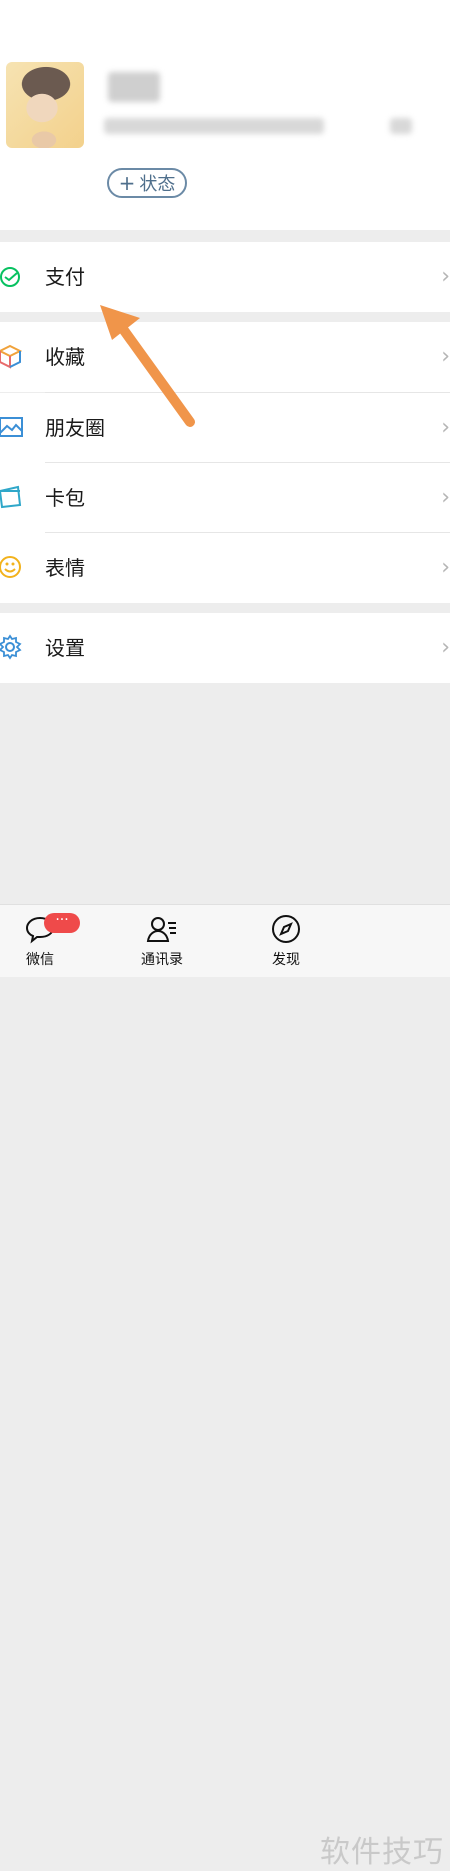 This screenshot has height=1871, width=450. I want to click on tab-contacts: 通讯录, so click(162, 941).